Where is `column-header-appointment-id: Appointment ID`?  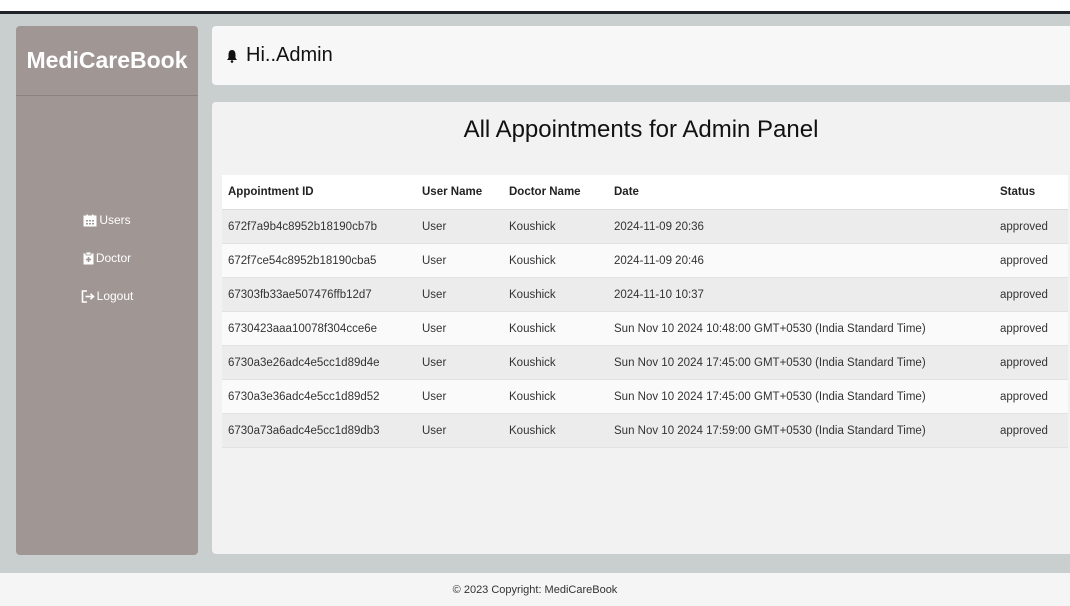 column-header-appointment-id: Appointment ID is located at coordinates (319, 192).